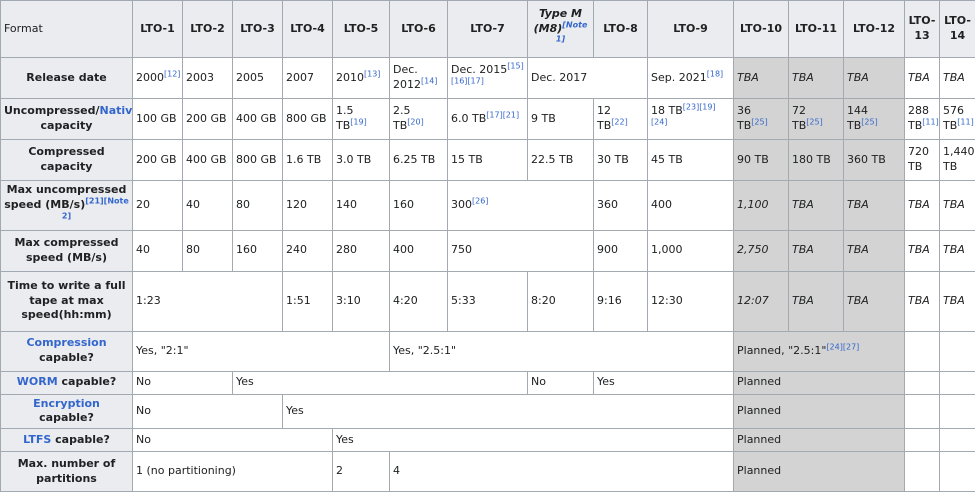  Describe the element at coordinates (922, 160) in the screenshot. I see `cell: 720 TB` at that location.